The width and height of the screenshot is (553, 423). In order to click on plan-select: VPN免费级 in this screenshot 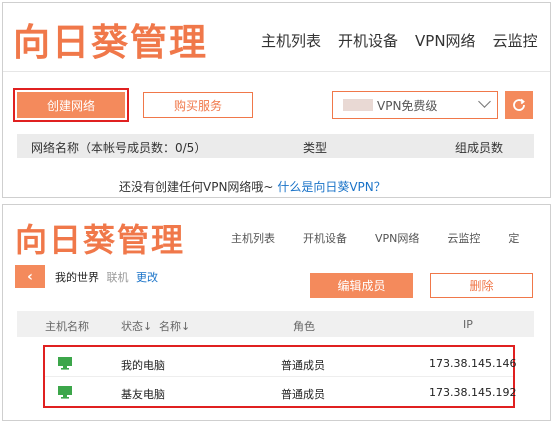, I will do `click(415, 105)`.